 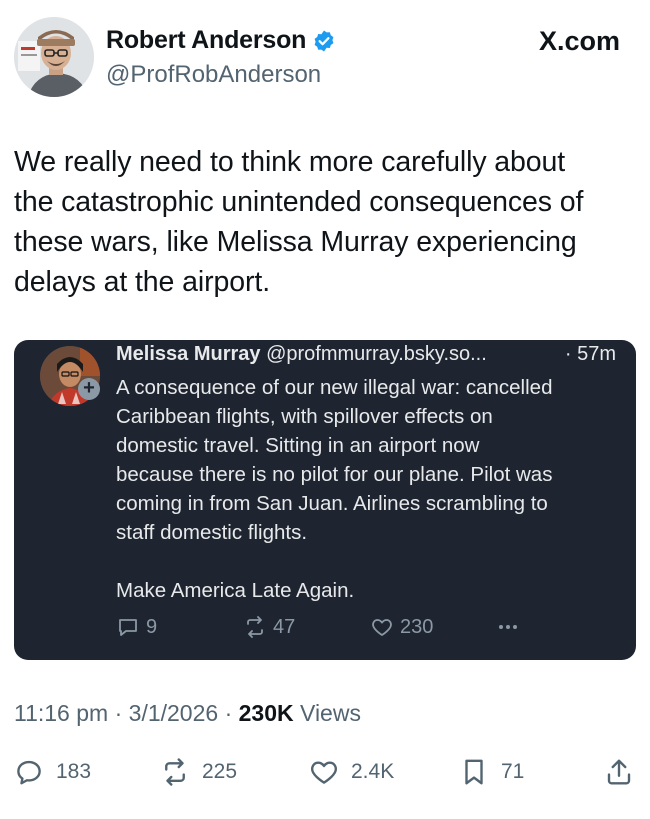 I want to click on author-name: Robert Anderson, so click(x=206, y=40).